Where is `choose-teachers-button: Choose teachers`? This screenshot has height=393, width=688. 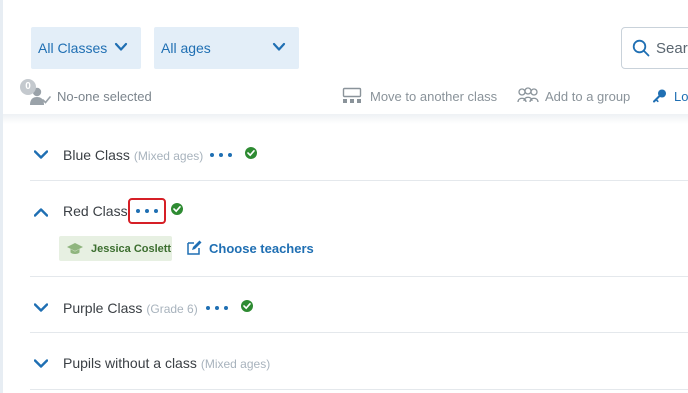
choose-teachers-button: Choose teachers is located at coordinates (250, 248).